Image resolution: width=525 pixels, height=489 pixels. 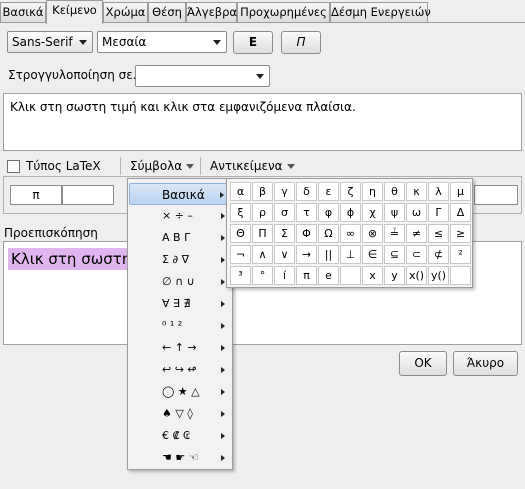 I want to click on symbol-button: ζ, so click(x=350, y=191).